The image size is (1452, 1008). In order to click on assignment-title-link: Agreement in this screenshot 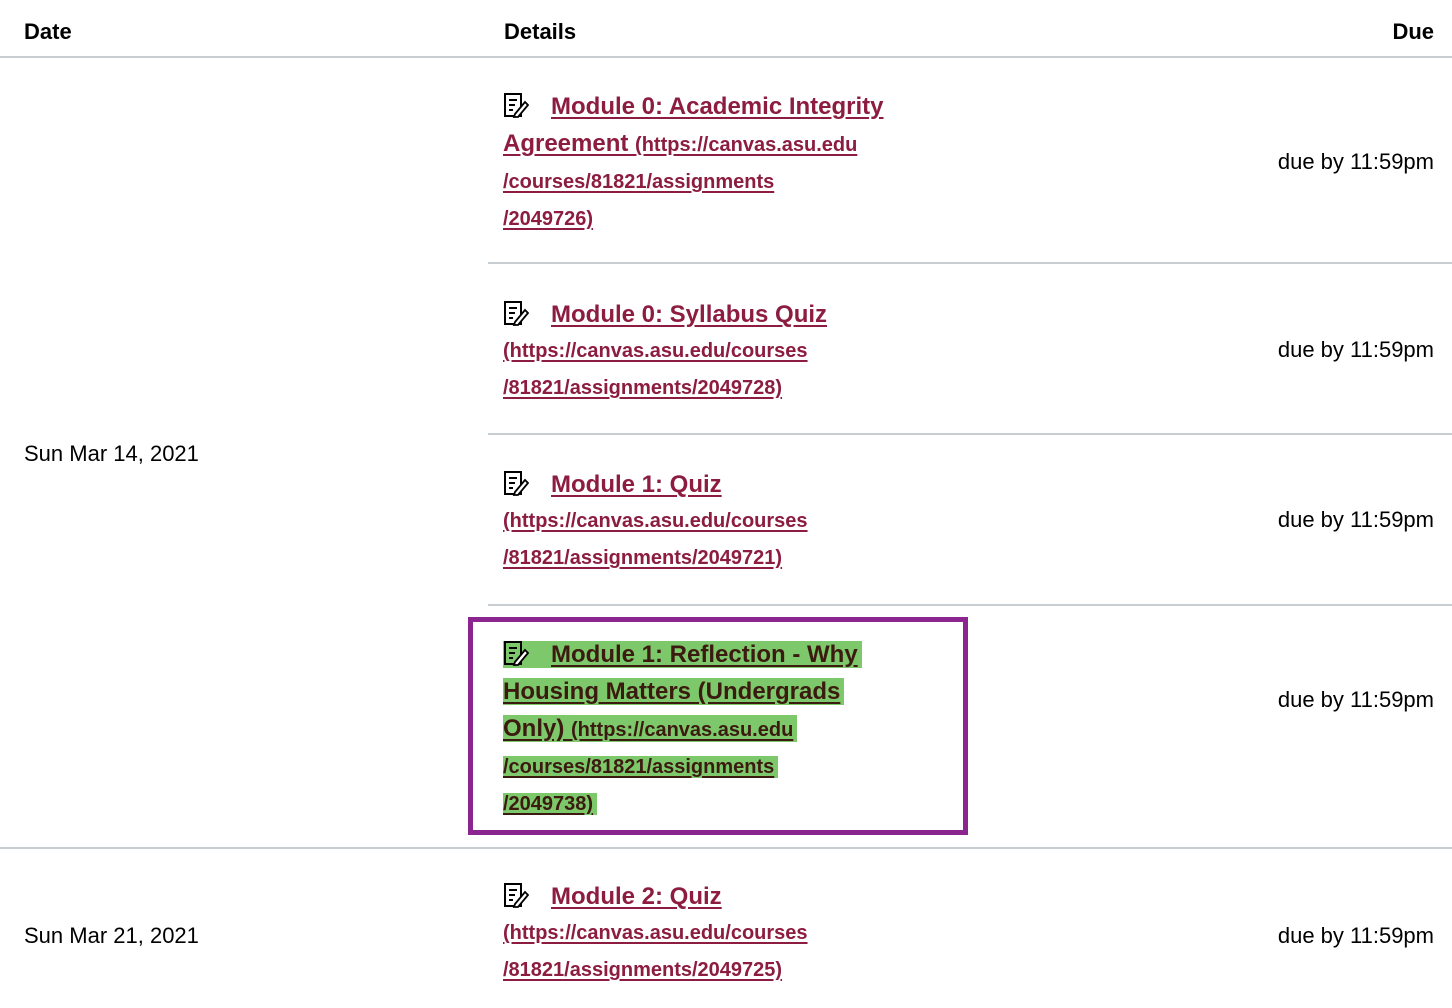, I will do `click(569, 143)`.